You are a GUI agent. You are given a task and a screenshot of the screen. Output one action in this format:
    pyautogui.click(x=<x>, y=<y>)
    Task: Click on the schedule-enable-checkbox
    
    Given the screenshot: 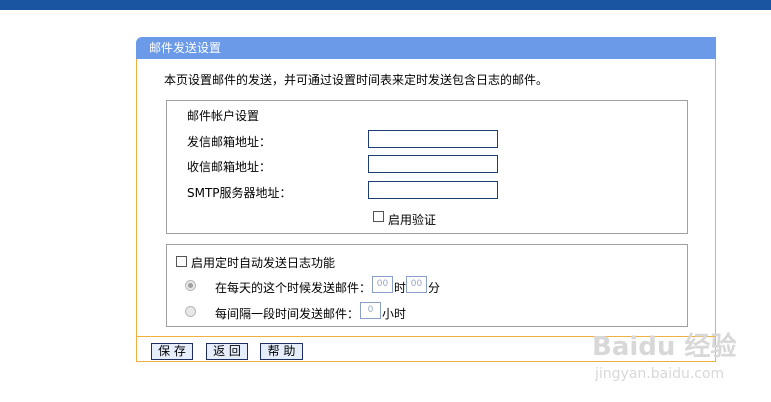 What is the action you would take?
    pyautogui.click(x=181, y=261)
    